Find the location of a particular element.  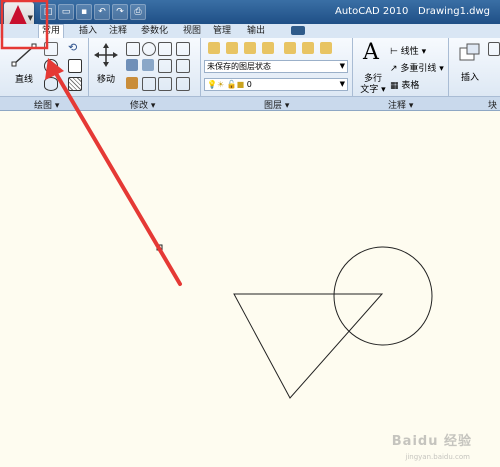

layer-value: 0 is located at coordinates (249, 84).